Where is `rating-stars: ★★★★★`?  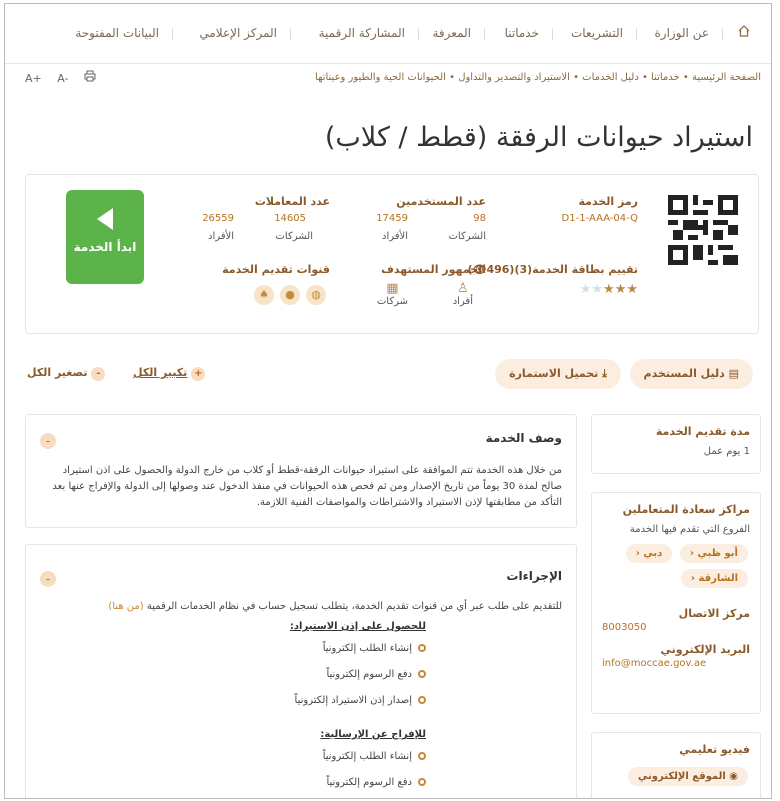
rating-stars: ★★★★★ is located at coordinates (609, 289).